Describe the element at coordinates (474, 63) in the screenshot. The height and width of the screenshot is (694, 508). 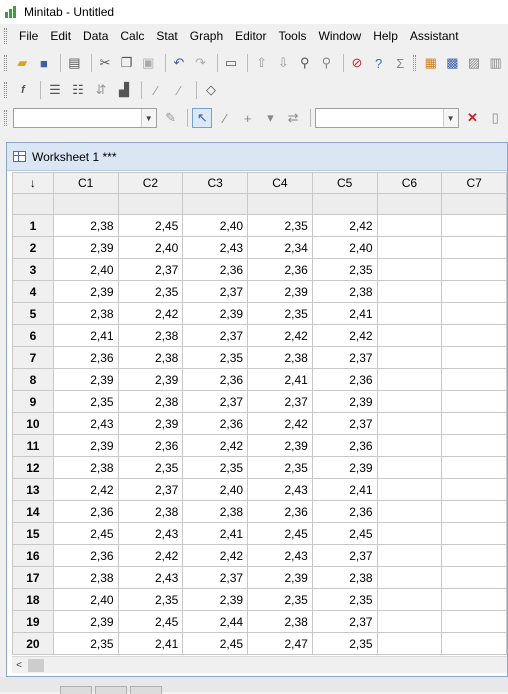
I see `show-graphs-icon: ▨` at that location.